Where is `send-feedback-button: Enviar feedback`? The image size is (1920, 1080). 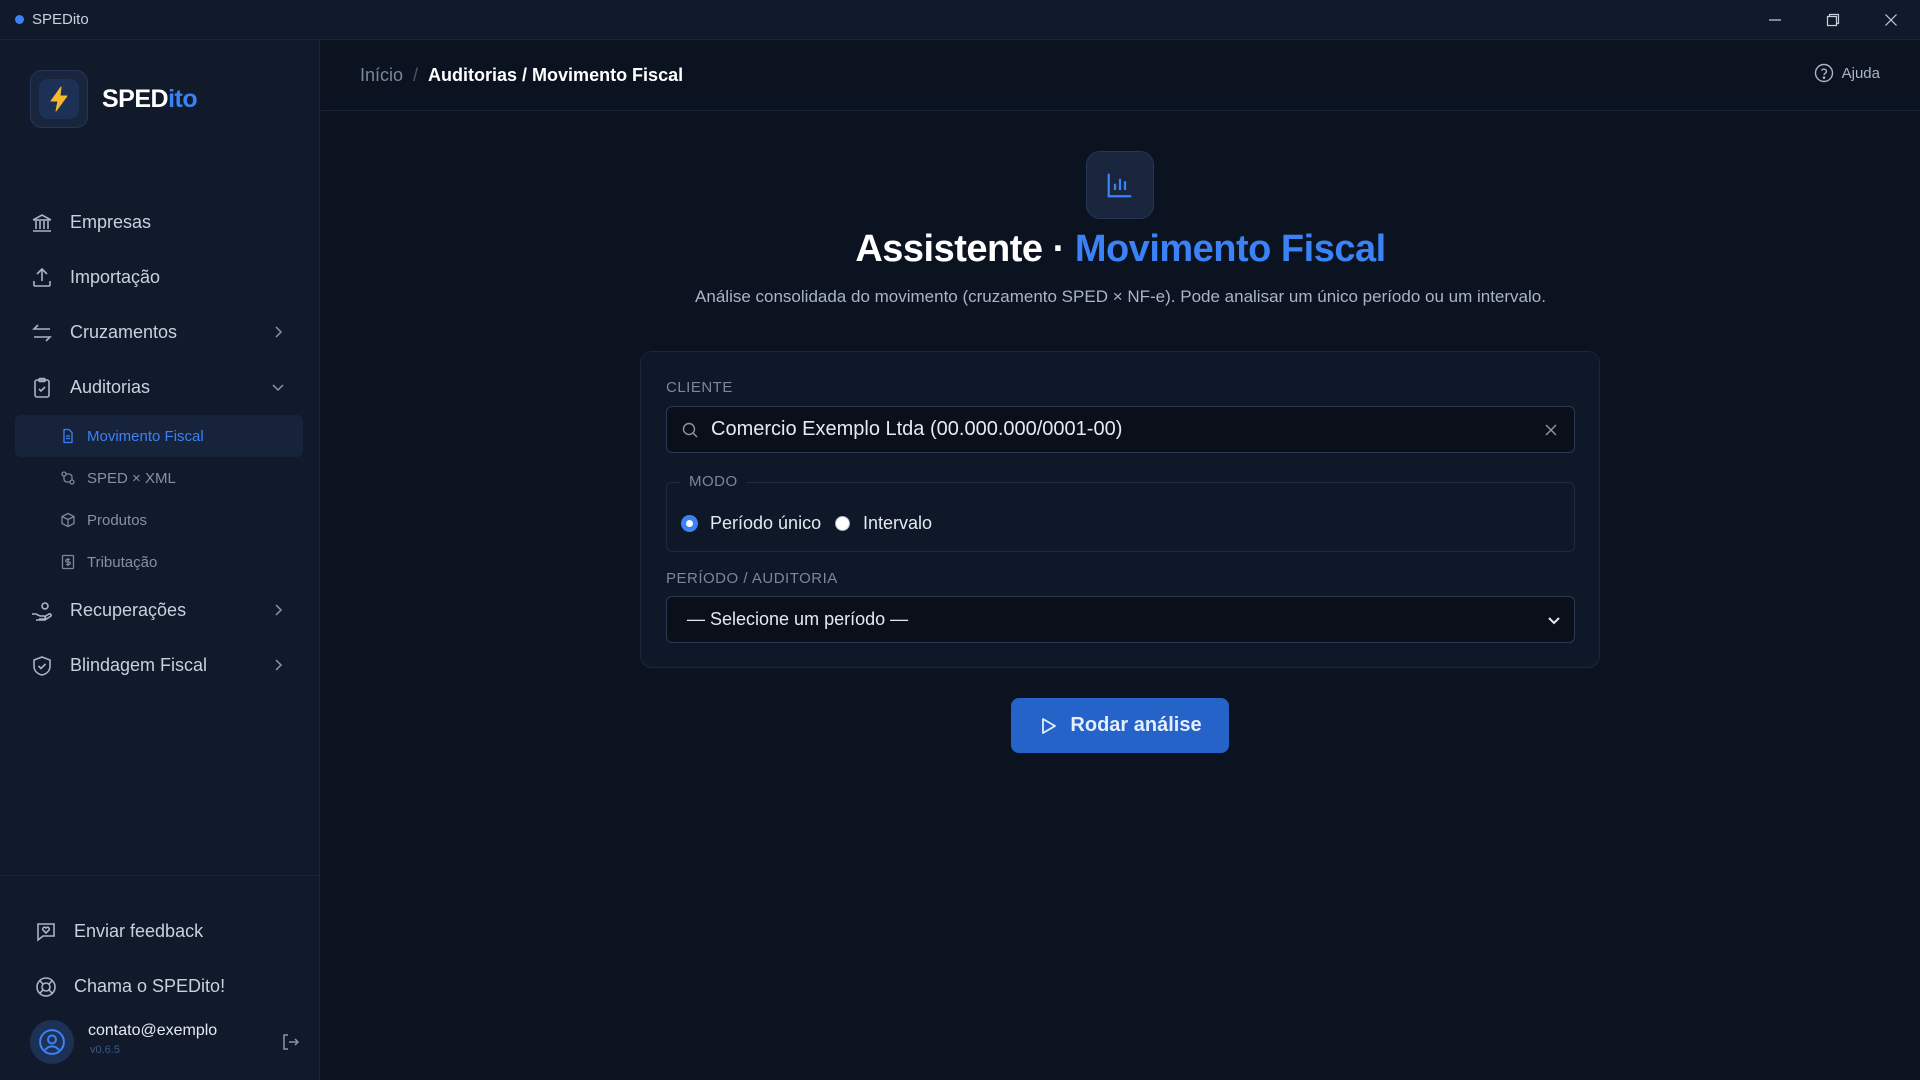
send-feedback-button: Enviar feedback is located at coordinates (160, 931).